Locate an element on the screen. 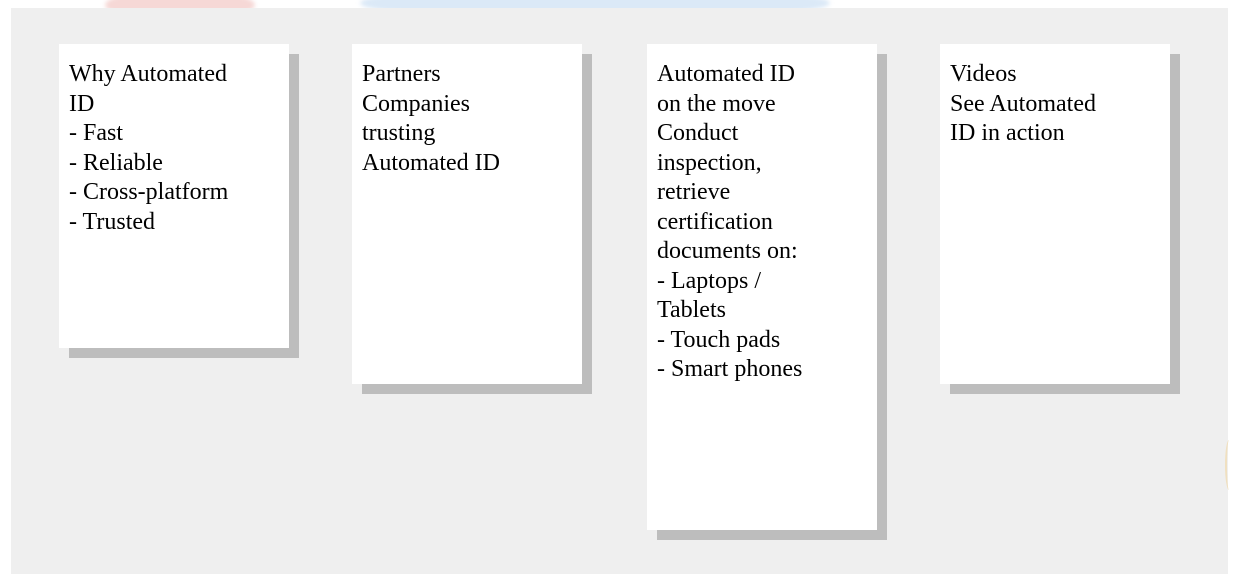 The height and width of the screenshot is (578, 1233). card-list-item: - Trusted is located at coordinates (112, 221).